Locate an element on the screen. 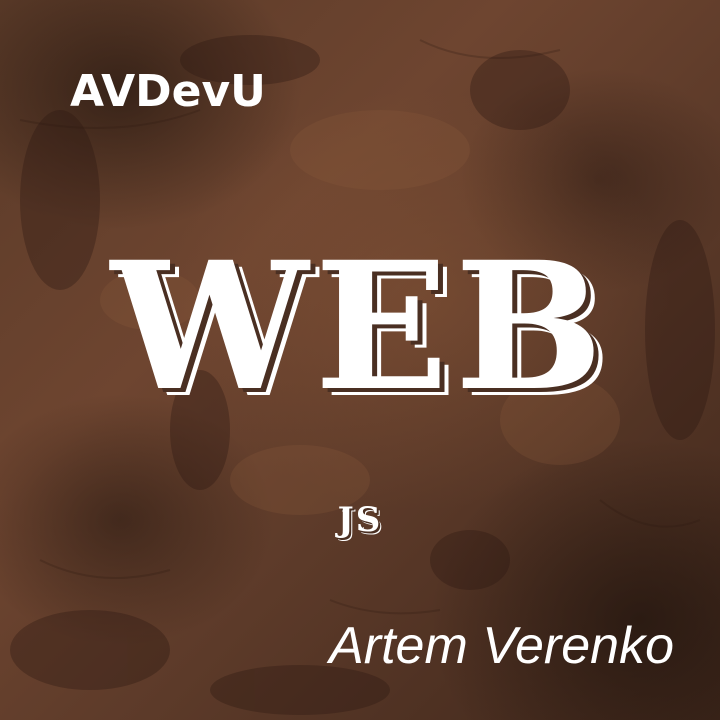 This screenshot has height=720, width=720. book-subtitle: JS is located at coordinates (360, 520).